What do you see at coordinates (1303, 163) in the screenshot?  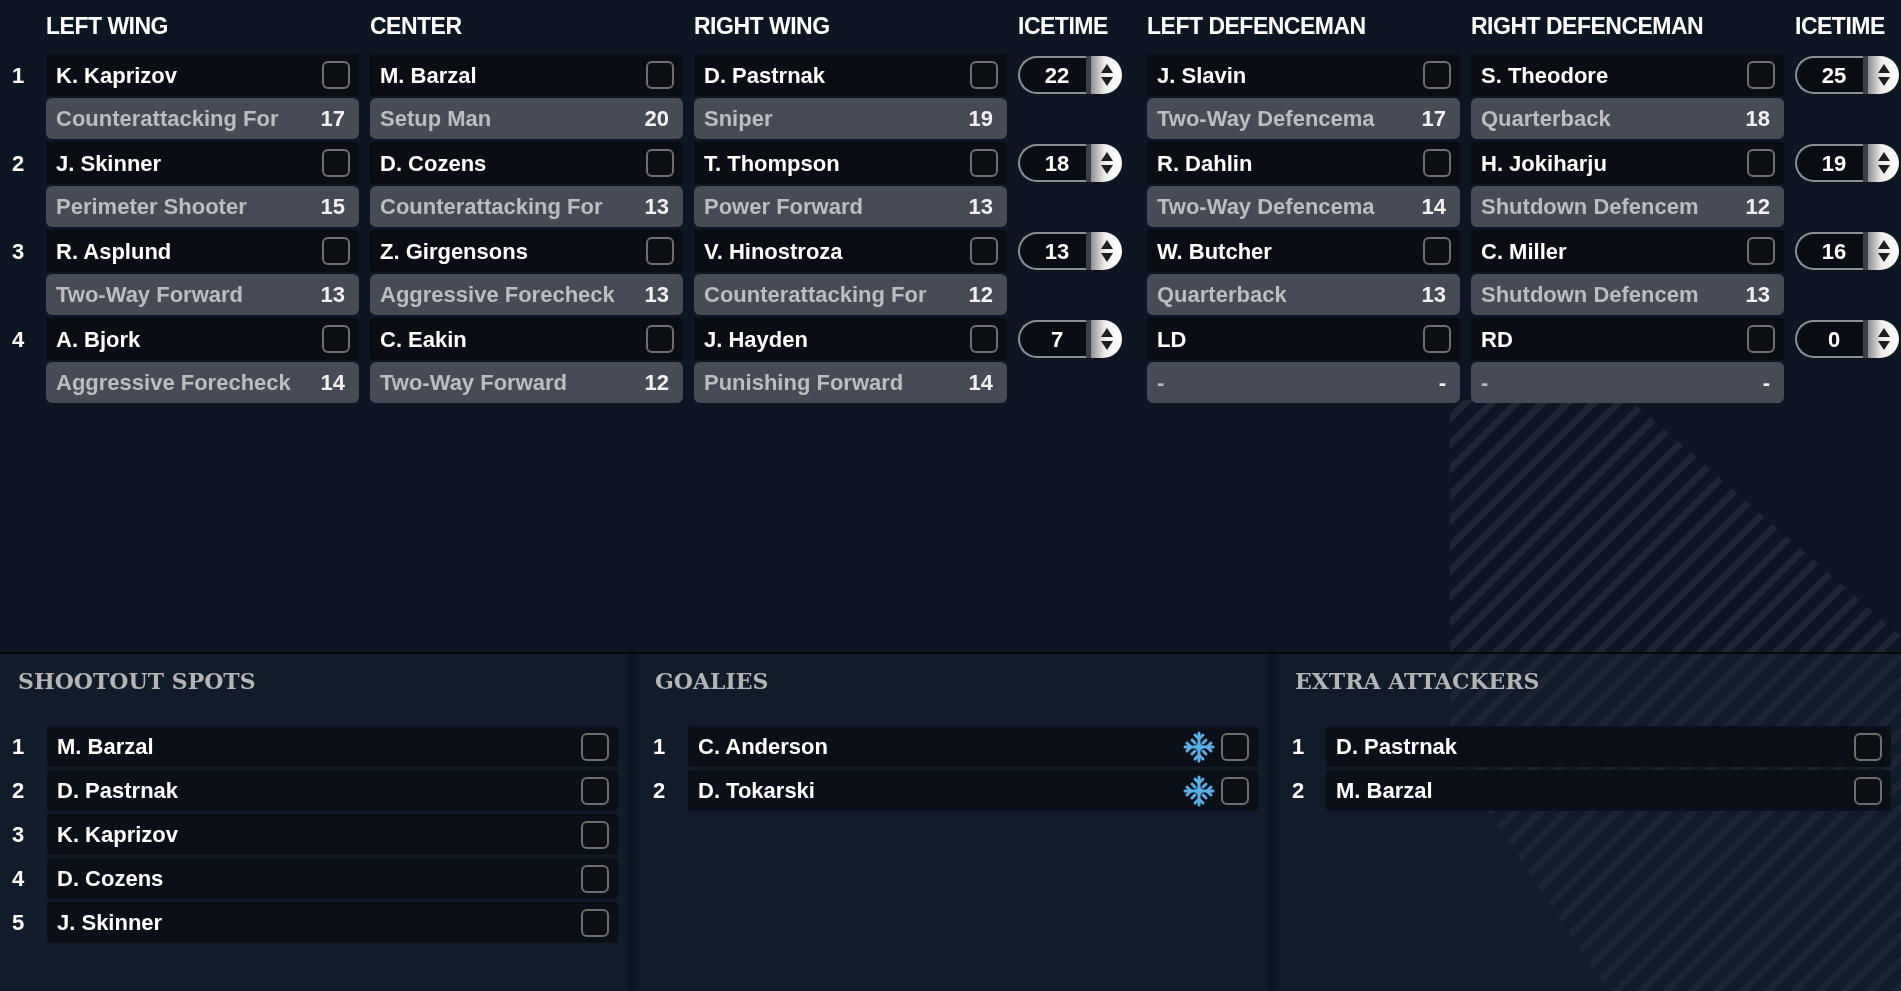 I see `player-row: R. Dahlin` at bounding box center [1303, 163].